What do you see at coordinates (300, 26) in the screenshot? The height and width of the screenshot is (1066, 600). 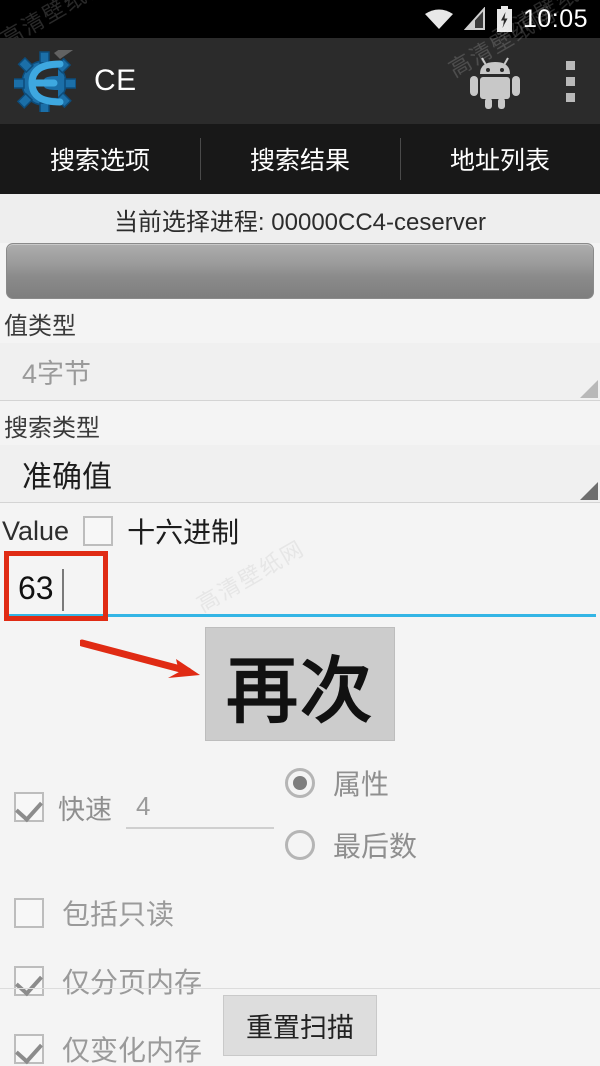 I see `status-bar: 10:05 高清壁纸网 高清壁纸网` at bounding box center [300, 26].